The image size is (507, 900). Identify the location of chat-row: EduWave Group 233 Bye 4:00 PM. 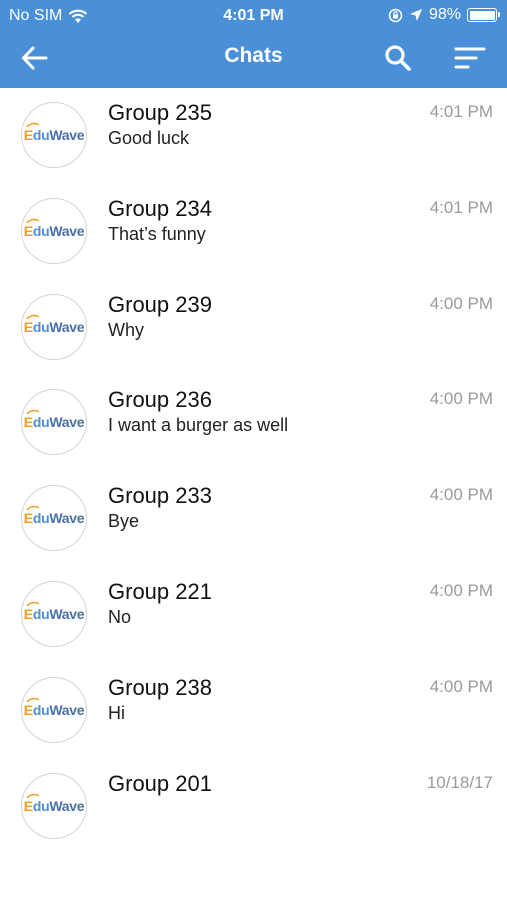
(253, 519).